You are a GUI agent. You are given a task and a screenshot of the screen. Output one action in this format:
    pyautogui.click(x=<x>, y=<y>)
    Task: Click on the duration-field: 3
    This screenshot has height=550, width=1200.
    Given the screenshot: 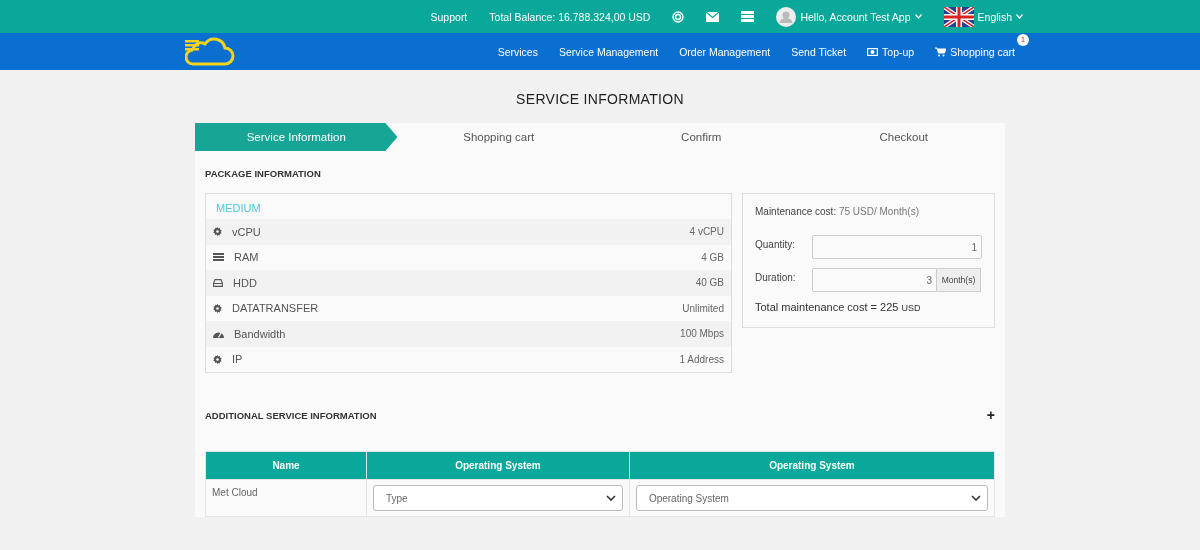 What is the action you would take?
    pyautogui.click(x=874, y=280)
    